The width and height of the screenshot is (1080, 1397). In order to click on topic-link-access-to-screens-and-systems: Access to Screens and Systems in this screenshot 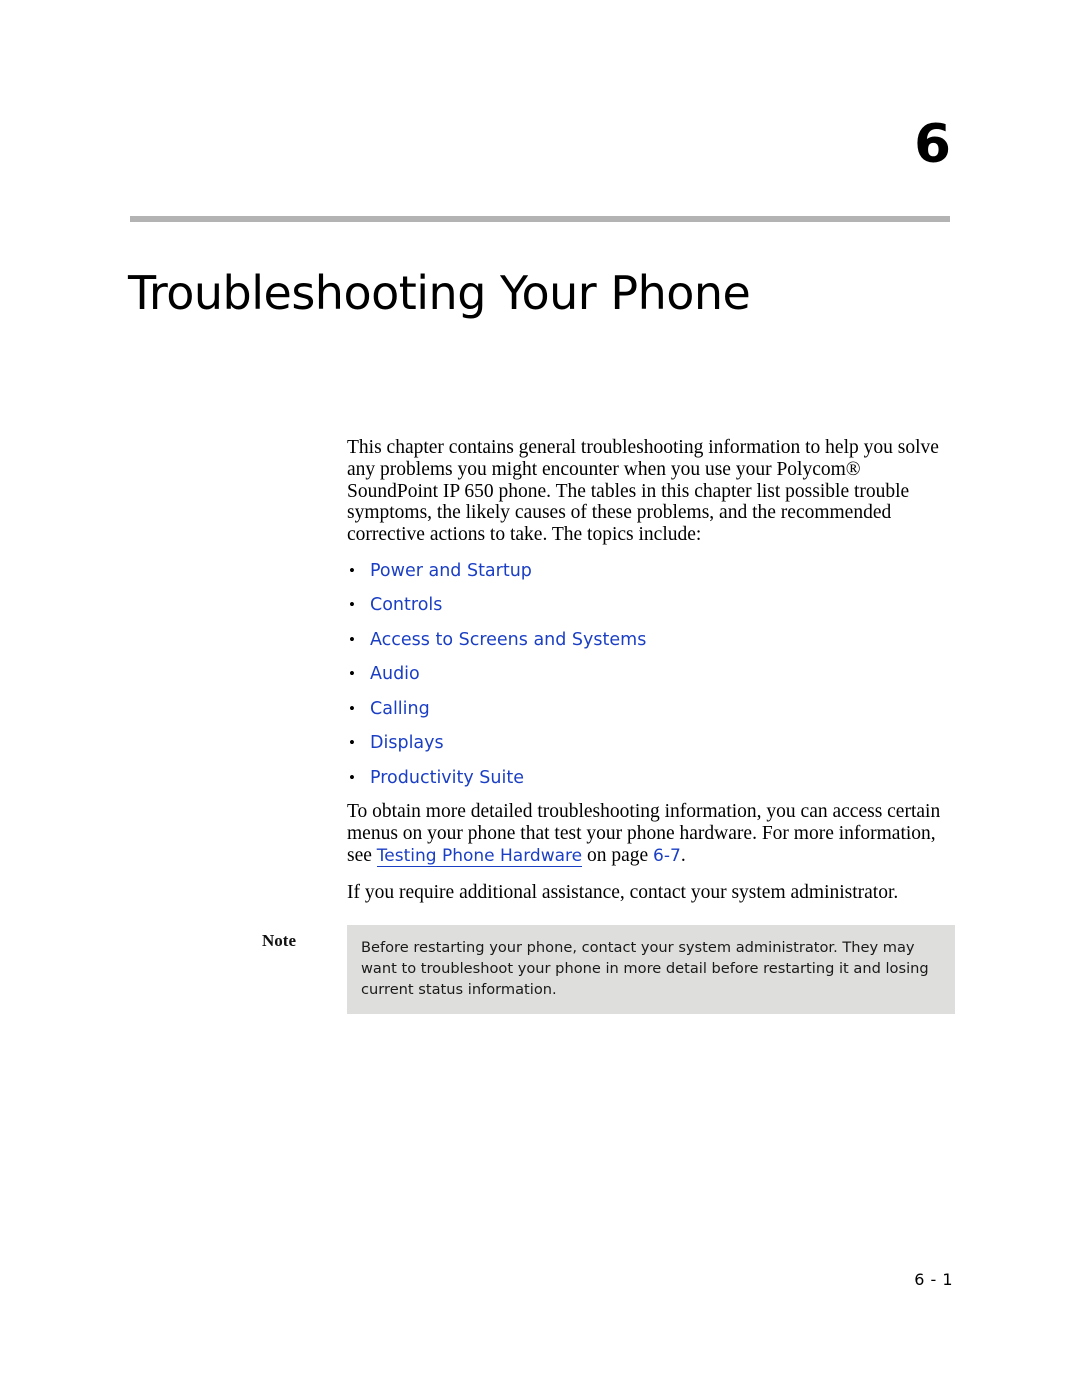, I will do `click(508, 640)`.